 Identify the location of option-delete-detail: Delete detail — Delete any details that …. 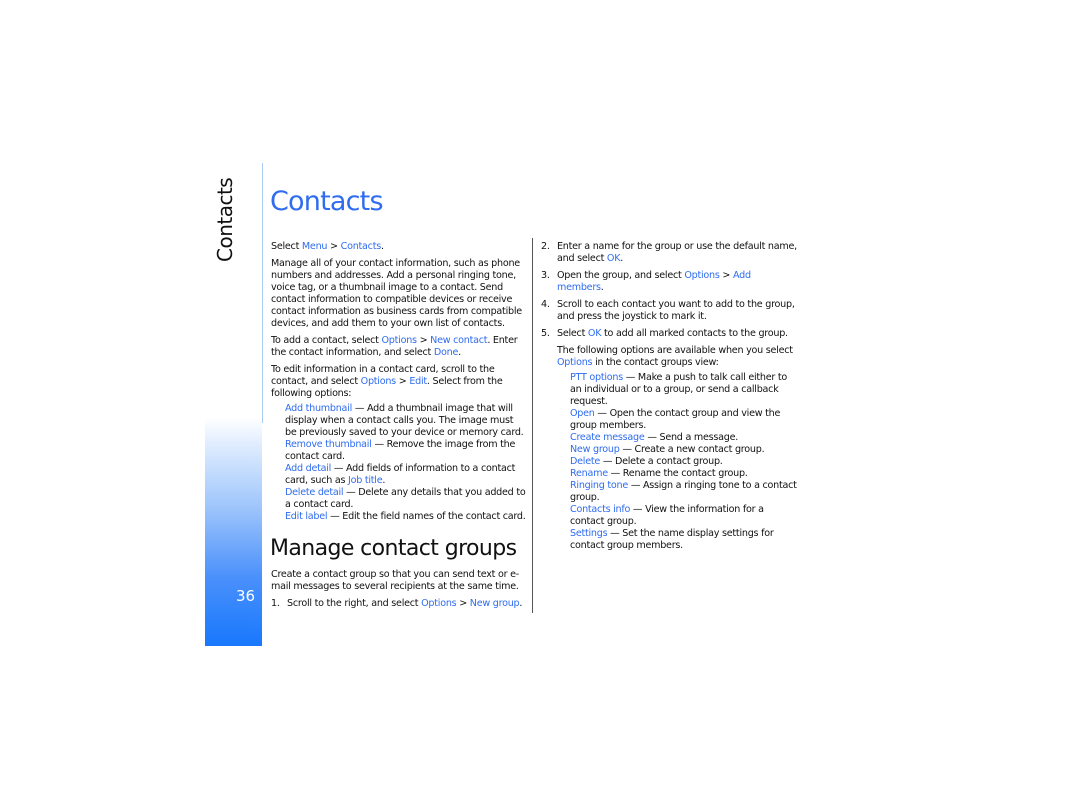
(405, 498).